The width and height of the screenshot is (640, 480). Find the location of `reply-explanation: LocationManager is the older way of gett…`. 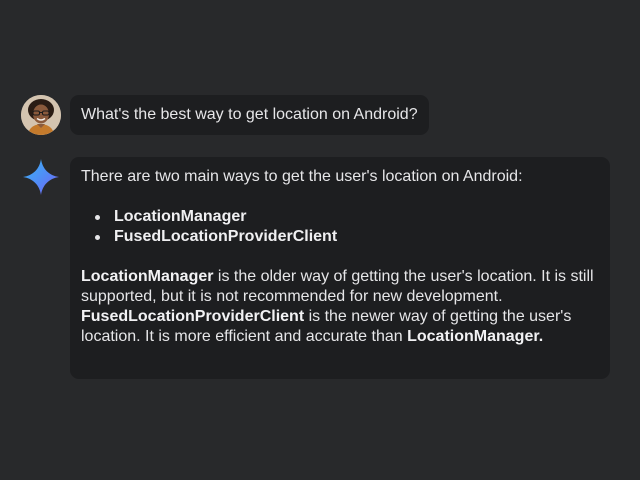

reply-explanation: LocationManager is the older way of gett… is located at coordinates (340, 307).